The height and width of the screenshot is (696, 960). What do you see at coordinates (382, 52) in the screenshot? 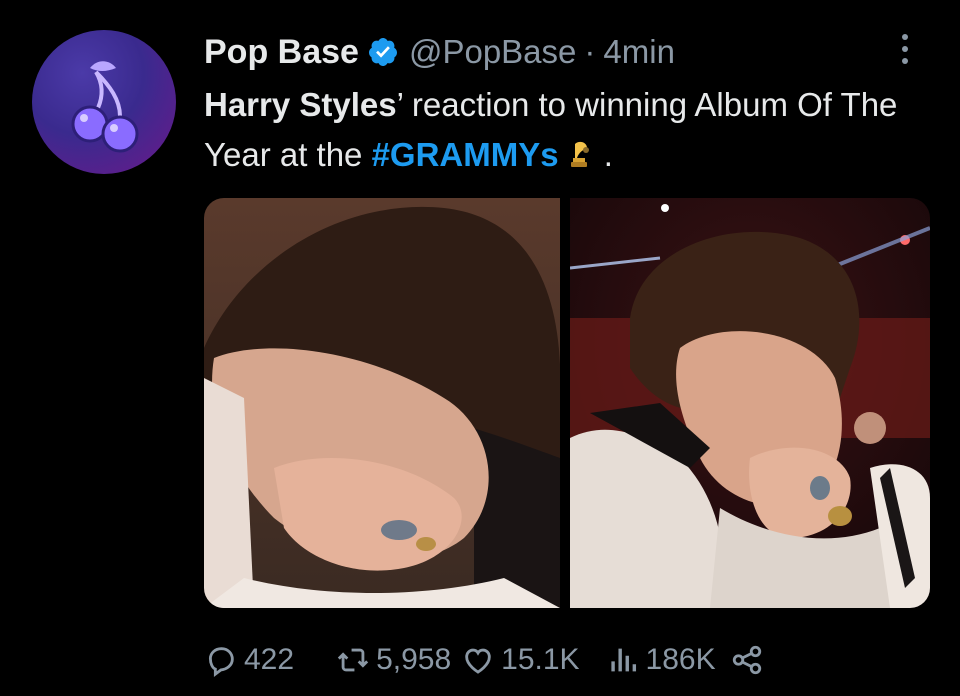
I see `verified-badge-icon` at bounding box center [382, 52].